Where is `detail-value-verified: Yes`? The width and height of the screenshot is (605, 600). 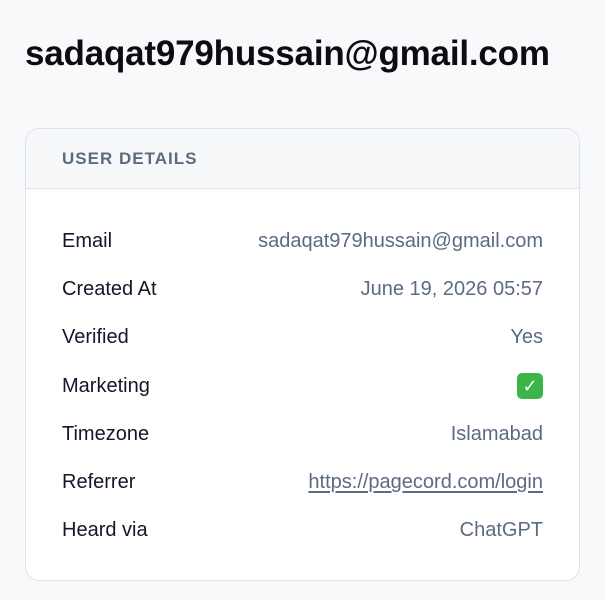 detail-value-verified: Yes is located at coordinates (526, 337).